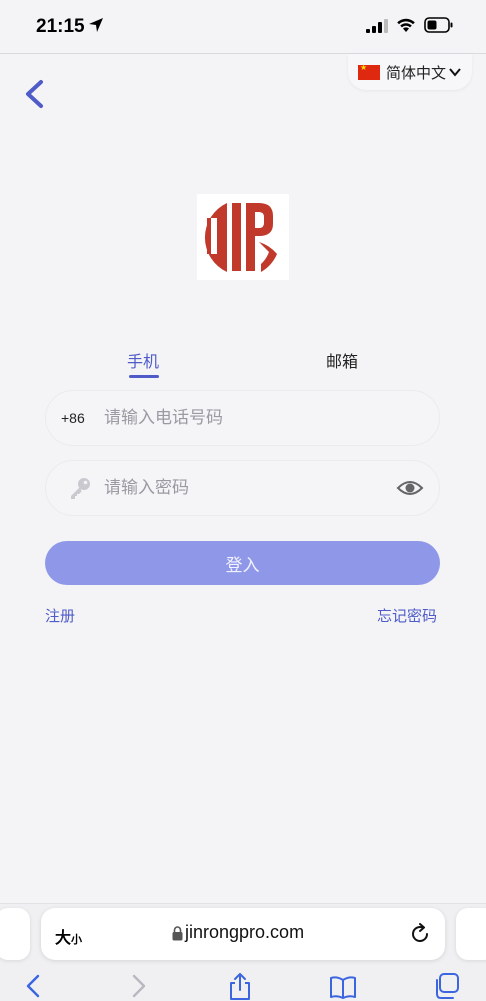  I want to click on text-size-small: 小, so click(77, 939).